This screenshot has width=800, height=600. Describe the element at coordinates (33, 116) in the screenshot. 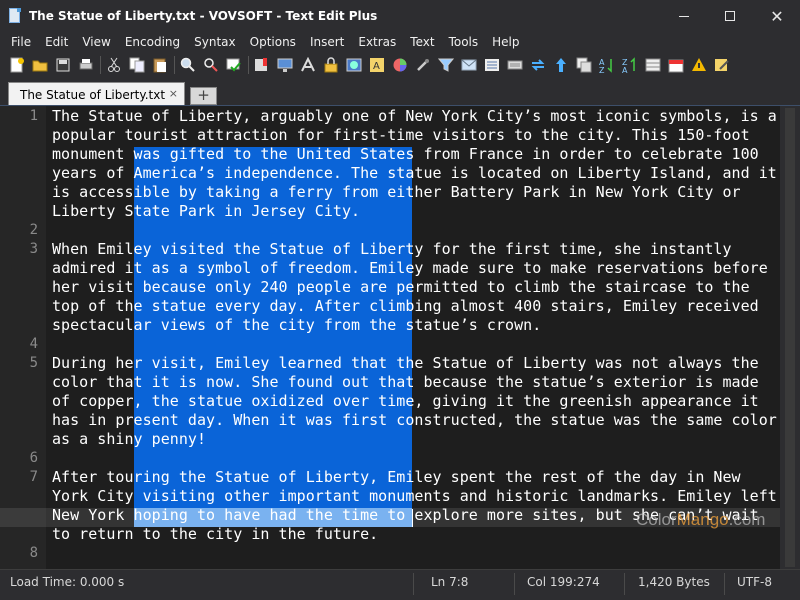

I see `line-number: 1` at that location.